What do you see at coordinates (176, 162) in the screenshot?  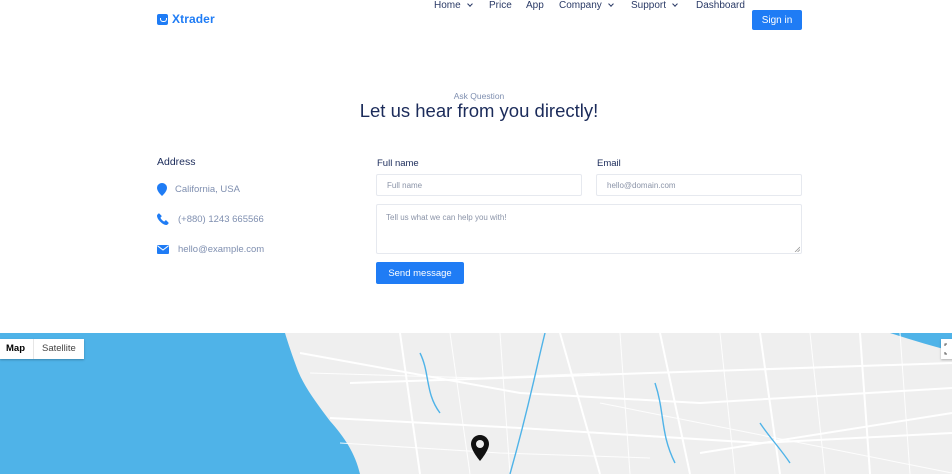 I see `address-title: Address` at bounding box center [176, 162].